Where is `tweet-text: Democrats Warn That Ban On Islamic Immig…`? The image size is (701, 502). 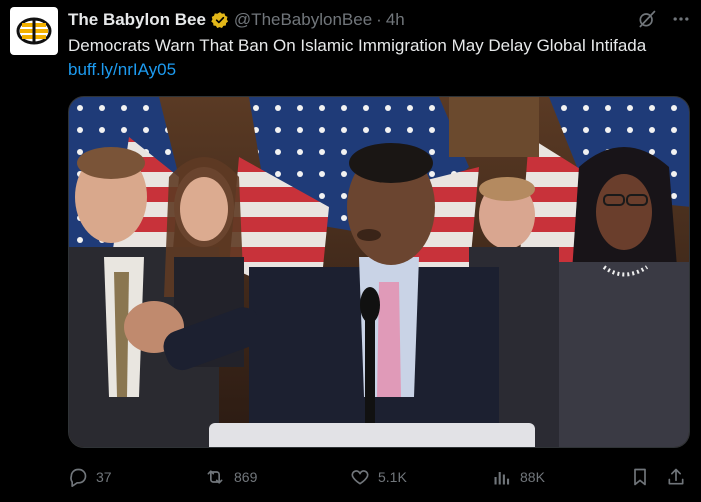 tweet-text: Democrats Warn That Ban On Islamic Immig… is located at coordinates (368, 58).